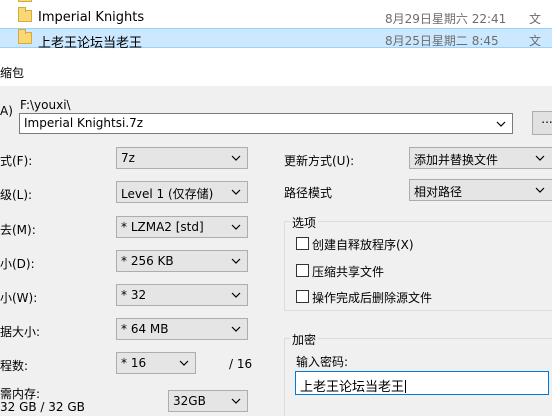  What do you see at coordinates (308, 193) in the screenshot?
I see `path-mode-label: 路径模式` at bounding box center [308, 193].